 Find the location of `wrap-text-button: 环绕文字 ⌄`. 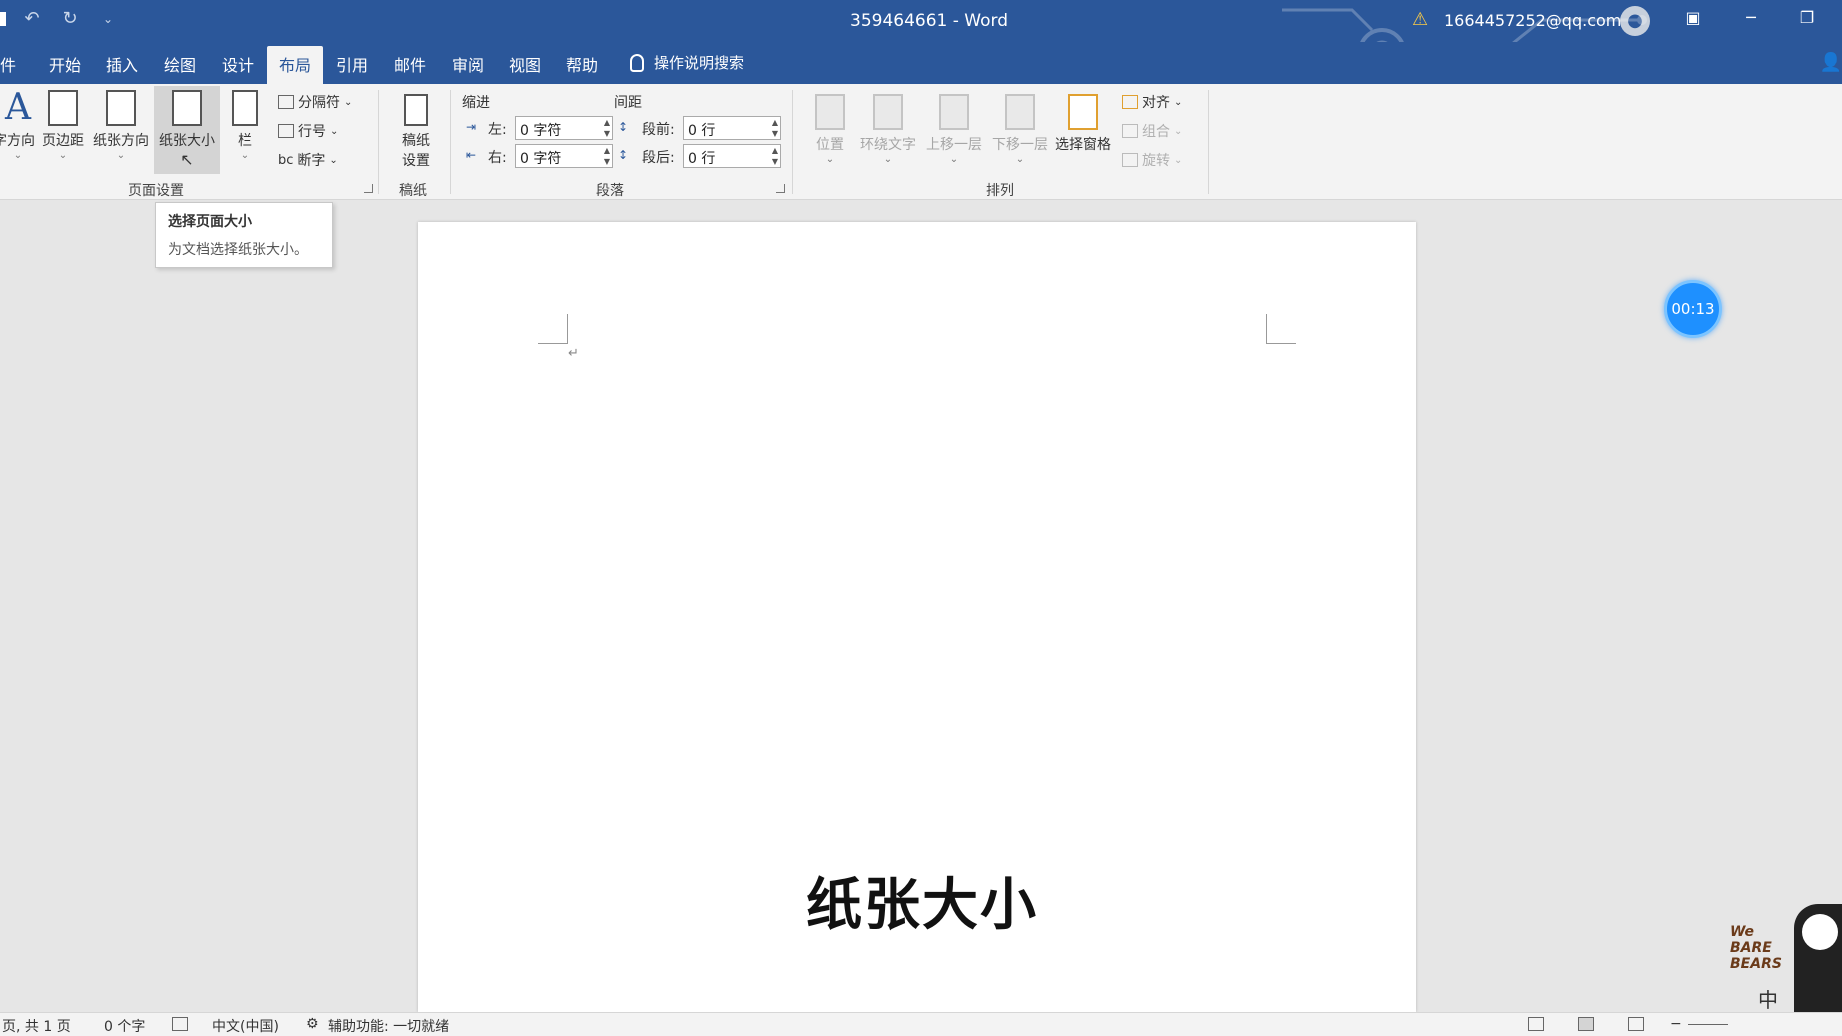

wrap-text-button: 环绕文字 ⌄ is located at coordinates (888, 129).